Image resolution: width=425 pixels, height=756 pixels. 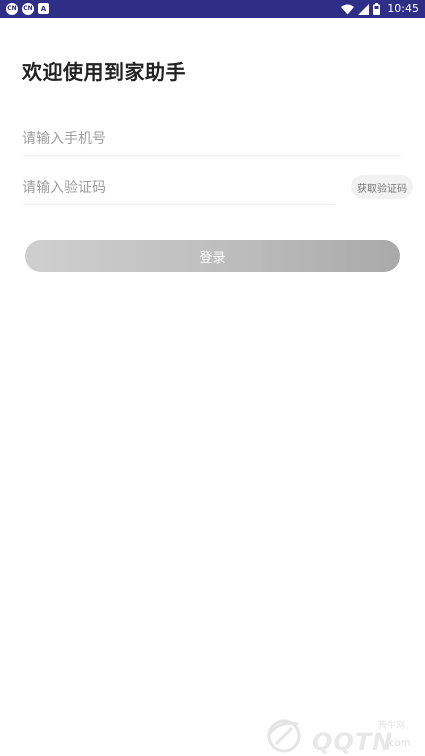 I want to click on watermark-brand: QQTN, so click(x=353, y=742).